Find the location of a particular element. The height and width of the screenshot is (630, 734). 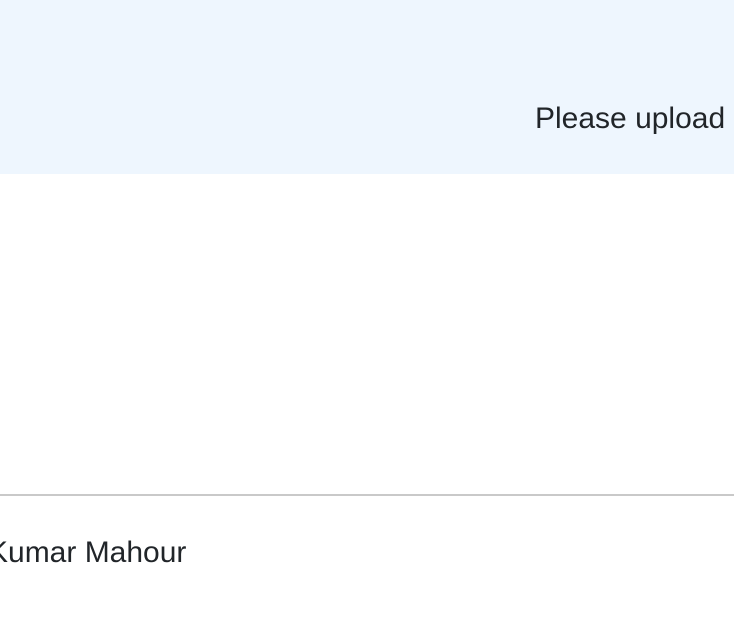

banner-message: Please upload is located at coordinates (630, 118).